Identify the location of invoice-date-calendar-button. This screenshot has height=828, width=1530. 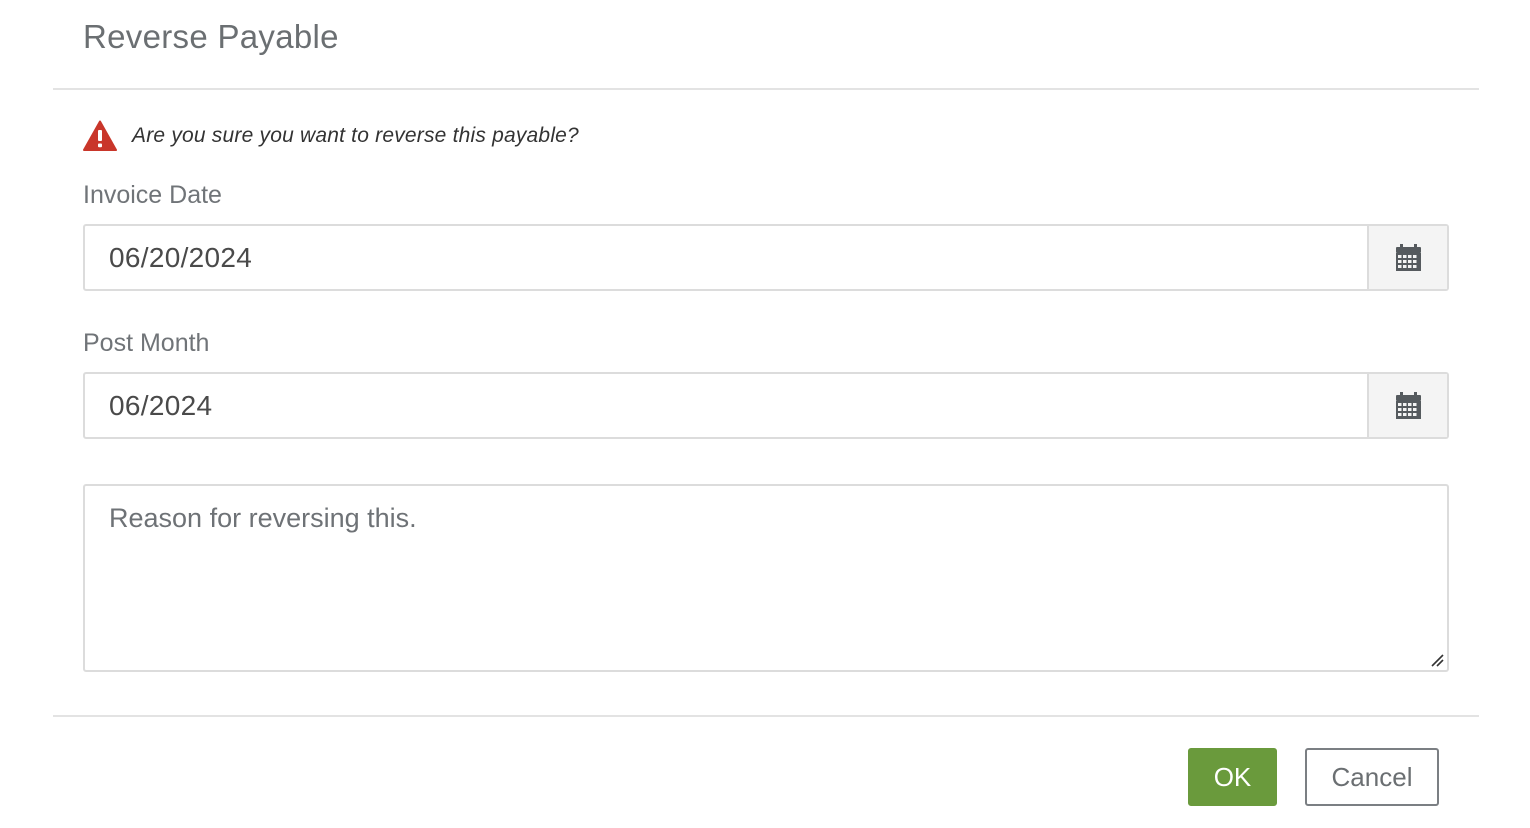
(1407, 257).